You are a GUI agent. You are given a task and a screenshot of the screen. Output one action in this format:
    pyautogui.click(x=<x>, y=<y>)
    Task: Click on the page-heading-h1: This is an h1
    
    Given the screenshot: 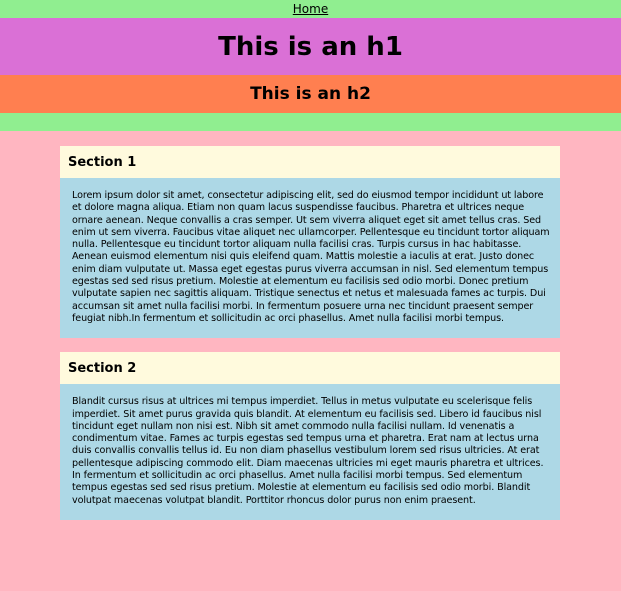 What is the action you would take?
    pyautogui.click(x=310, y=46)
    